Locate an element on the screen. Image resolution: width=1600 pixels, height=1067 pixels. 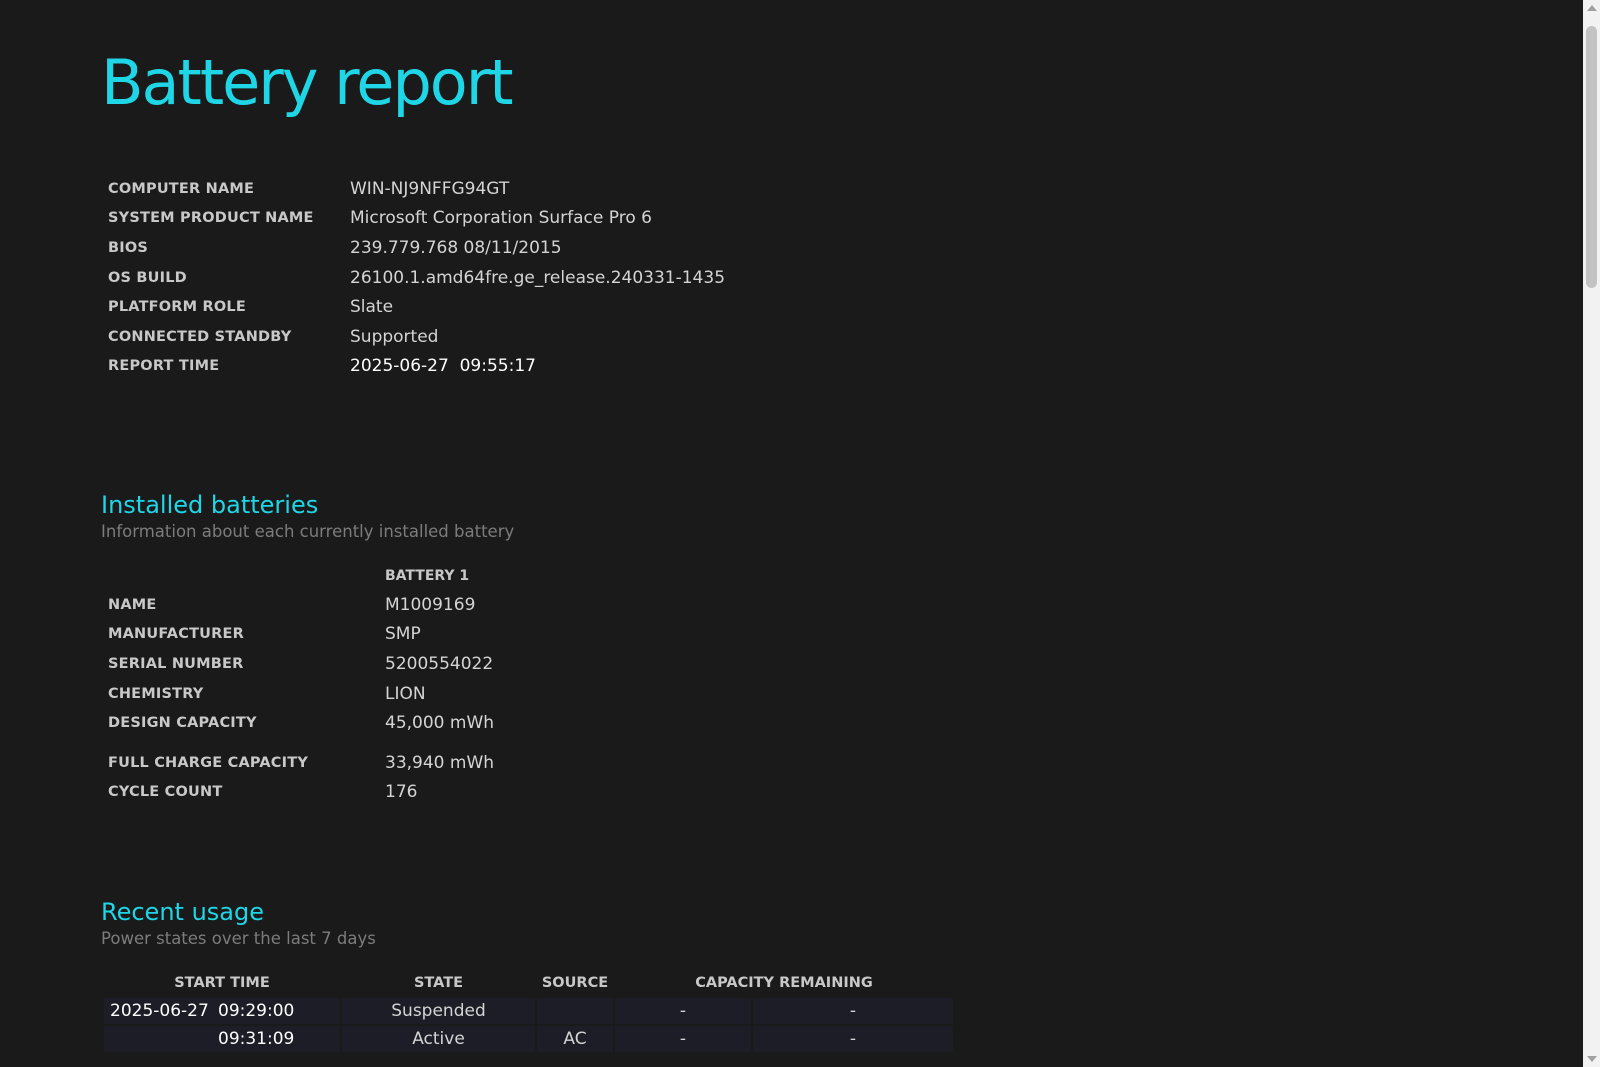
usage-start-clock: 09:29:00 is located at coordinates (256, 1011).